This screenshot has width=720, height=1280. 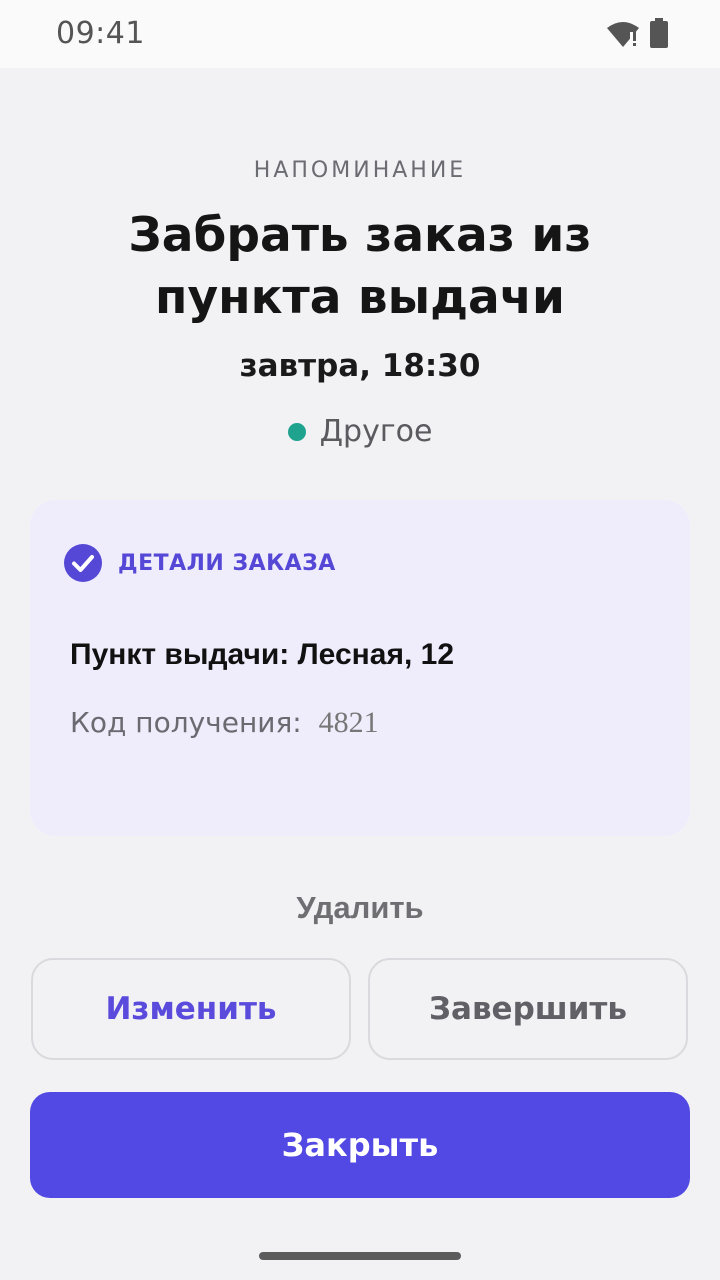 I want to click on pickup-code-value: 4821, so click(x=348, y=722).